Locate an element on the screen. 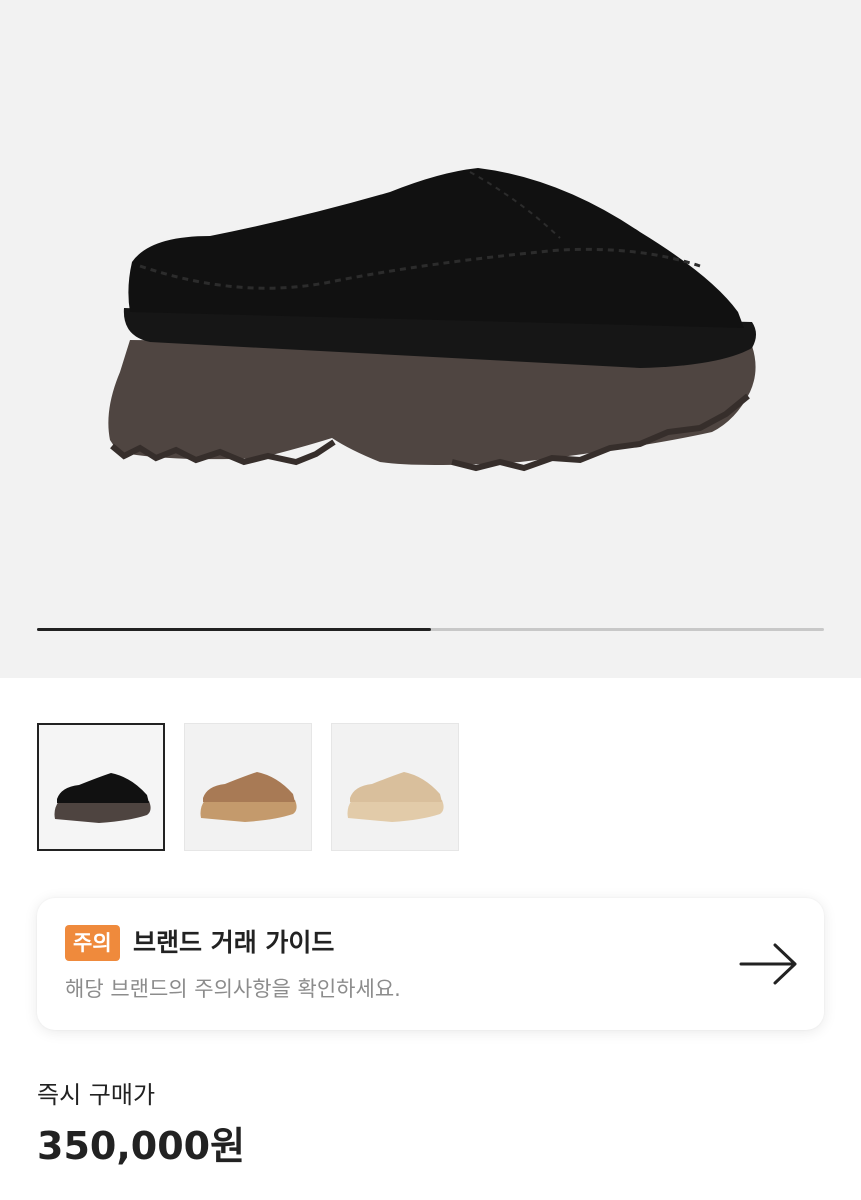 This screenshot has width=861, height=1200. guide-subtitle: 해당 브랜드의 주의사항을 확인하세요. is located at coordinates (233, 989).